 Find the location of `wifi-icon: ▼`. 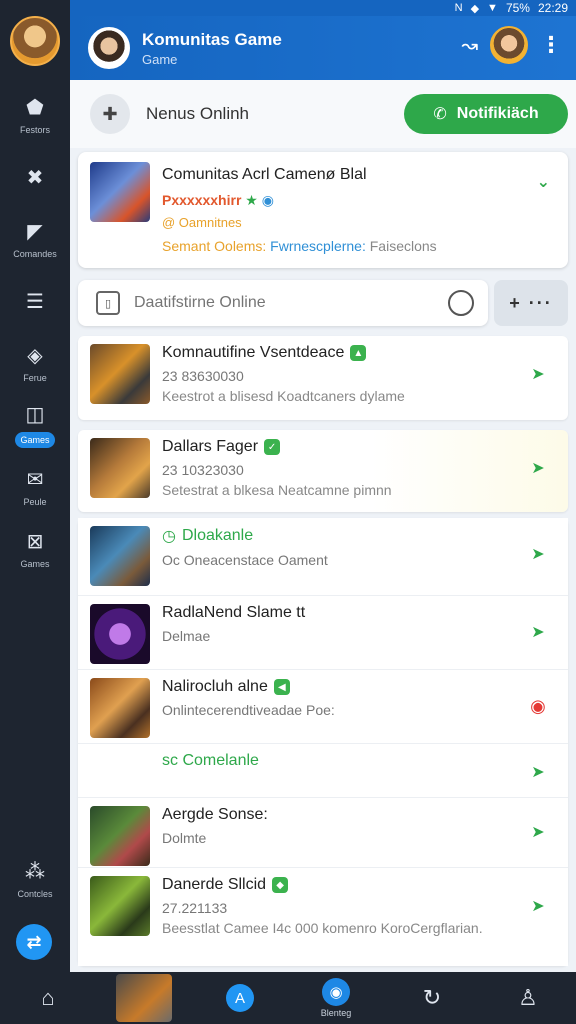

wifi-icon: ▼ is located at coordinates (492, 8).